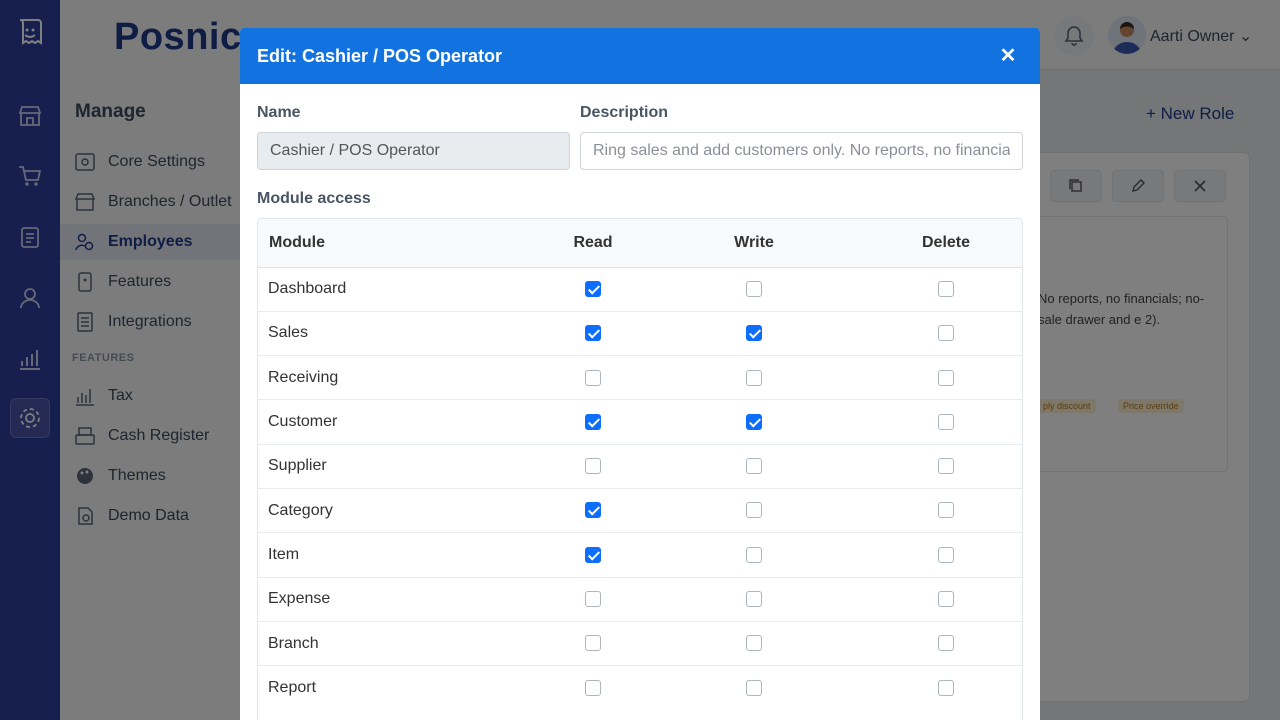 This screenshot has width=1280, height=720. Describe the element at coordinates (403, 466) in the screenshot. I see `module-name: Supplier` at that location.